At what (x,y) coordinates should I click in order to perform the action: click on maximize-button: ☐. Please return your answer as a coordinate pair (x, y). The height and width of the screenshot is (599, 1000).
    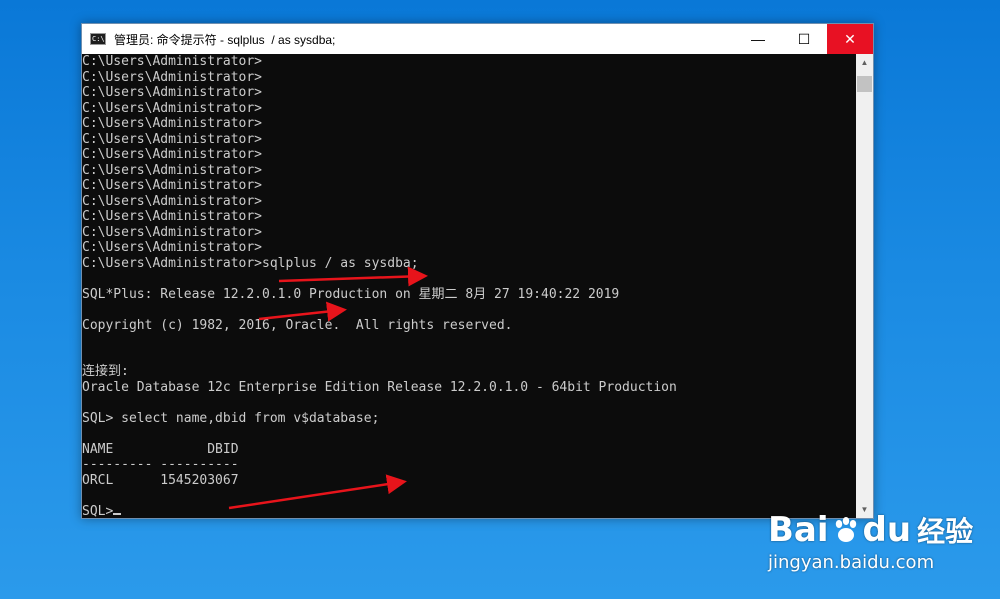
    Looking at the image, I should click on (804, 39).